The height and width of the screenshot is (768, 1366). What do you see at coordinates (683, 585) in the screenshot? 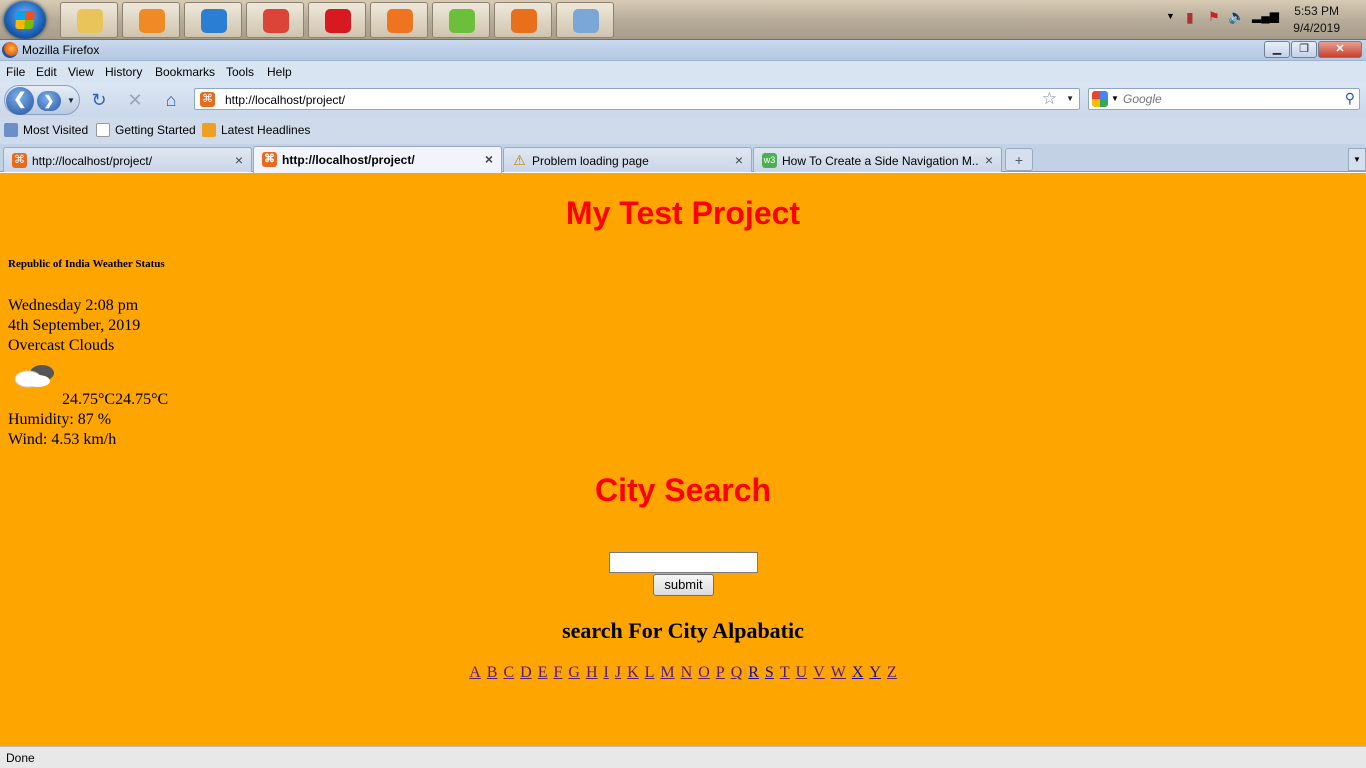
I see `submit-button: submit` at bounding box center [683, 585].